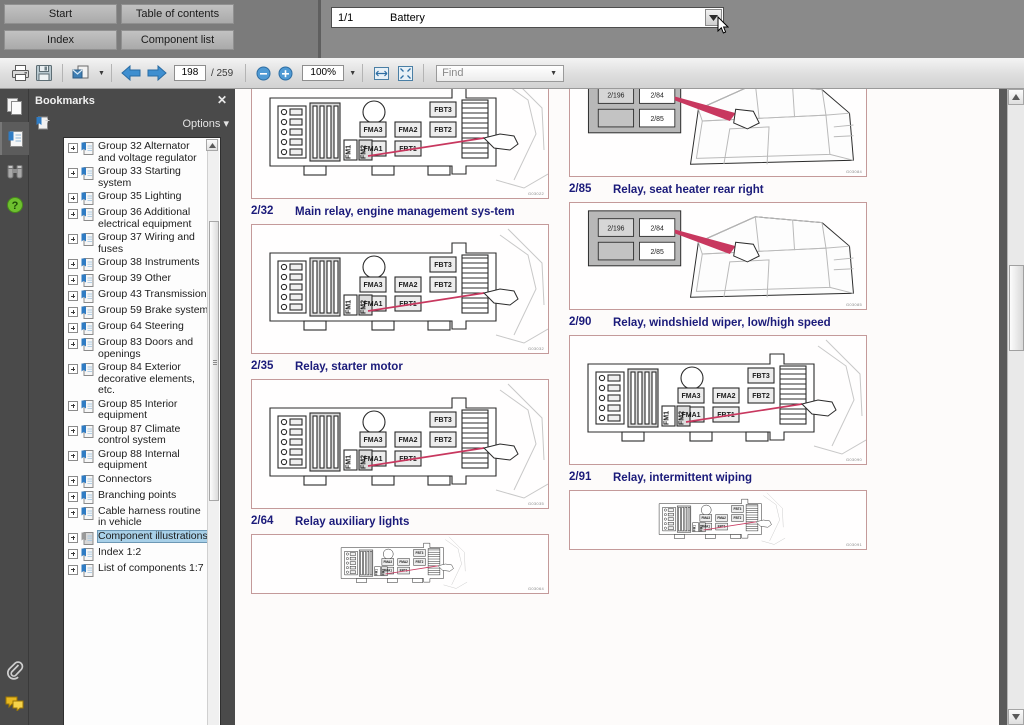 This screenshot has width=1024, height=725. I want to click on bookmark-item: Group 59 Brake system, so click(142, 312).